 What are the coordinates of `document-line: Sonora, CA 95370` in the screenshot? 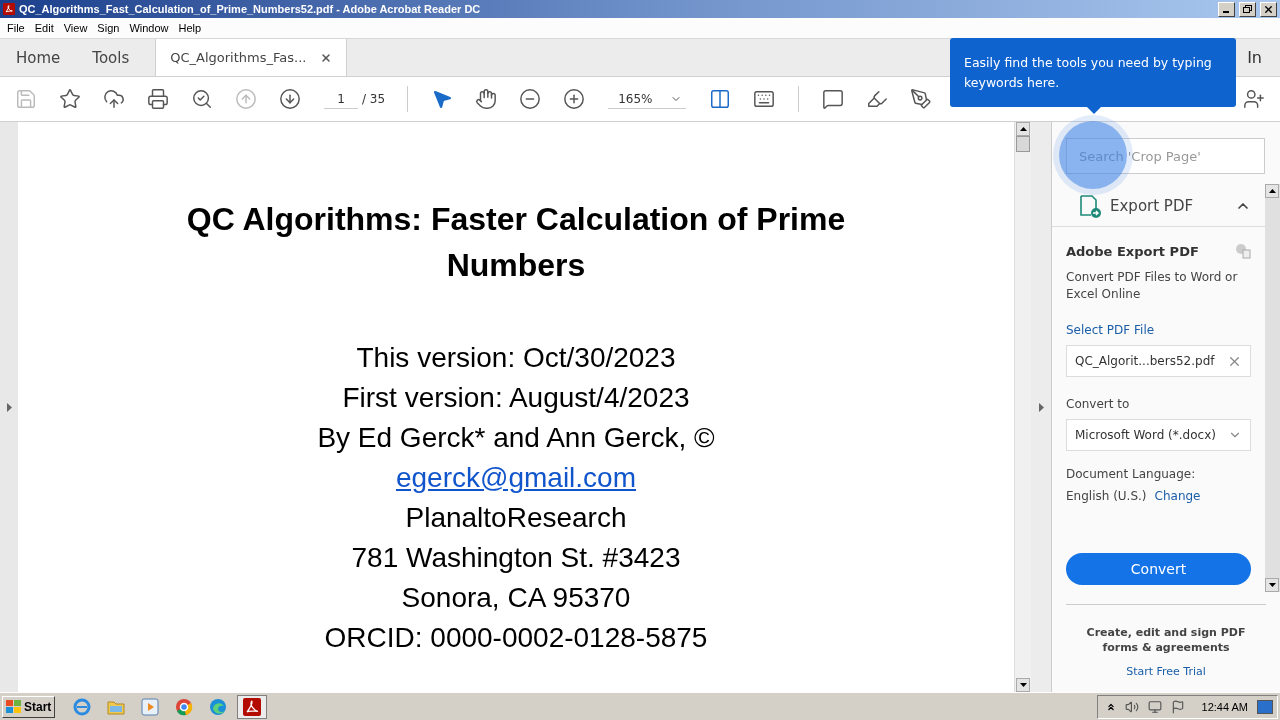 It's located at (516, 598).